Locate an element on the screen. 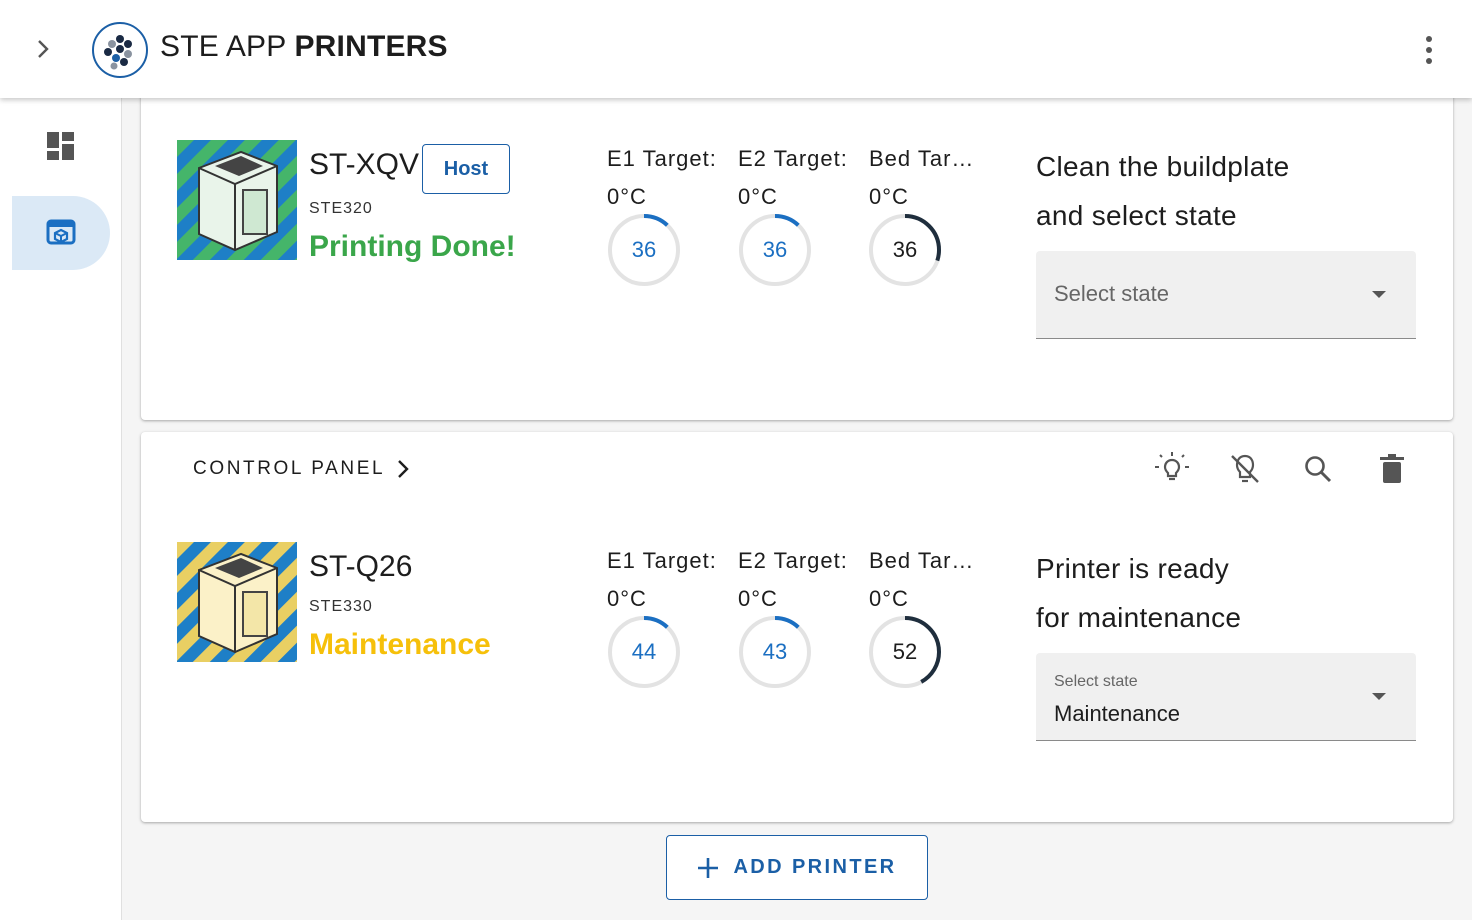 The width and height of the screenshot is (1472, 920). state-select: Select state is located at coordinates (1226, 295).